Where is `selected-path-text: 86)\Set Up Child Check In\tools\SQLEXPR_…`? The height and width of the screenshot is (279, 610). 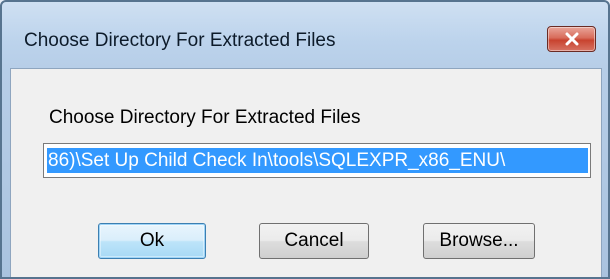 selected-path-text: 86)\Set Up Child Check In\tools\SQLEXPR_… is located at coordinates (317, 160).